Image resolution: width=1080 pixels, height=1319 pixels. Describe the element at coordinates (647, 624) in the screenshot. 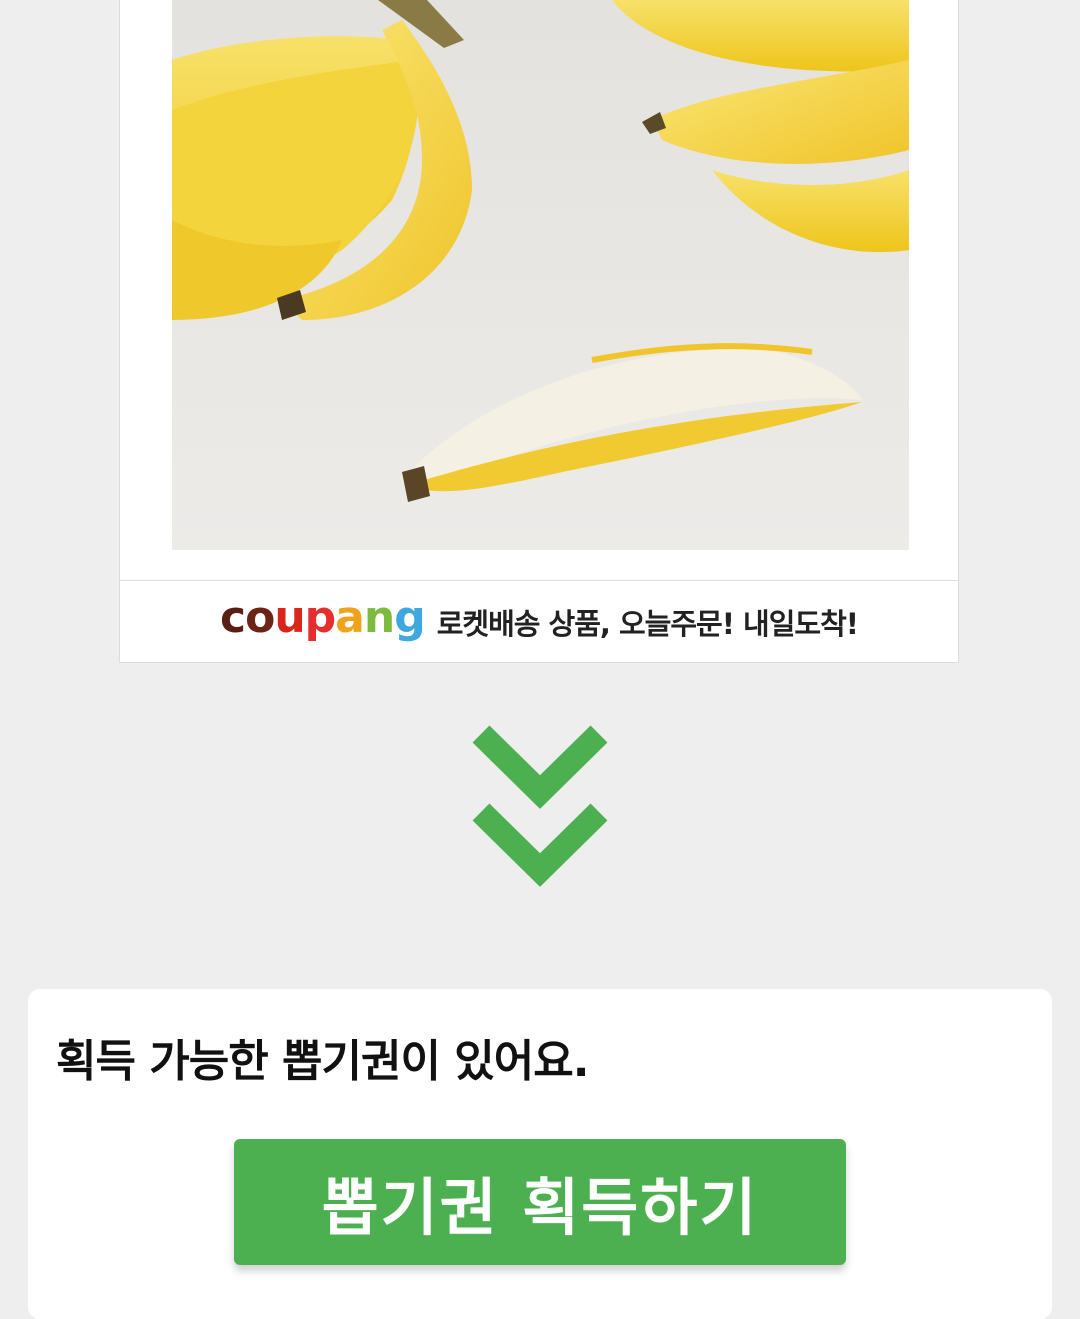

I see `promo-text: 로켓배송 상품, 오늘주문! 내일도착!` at that location.